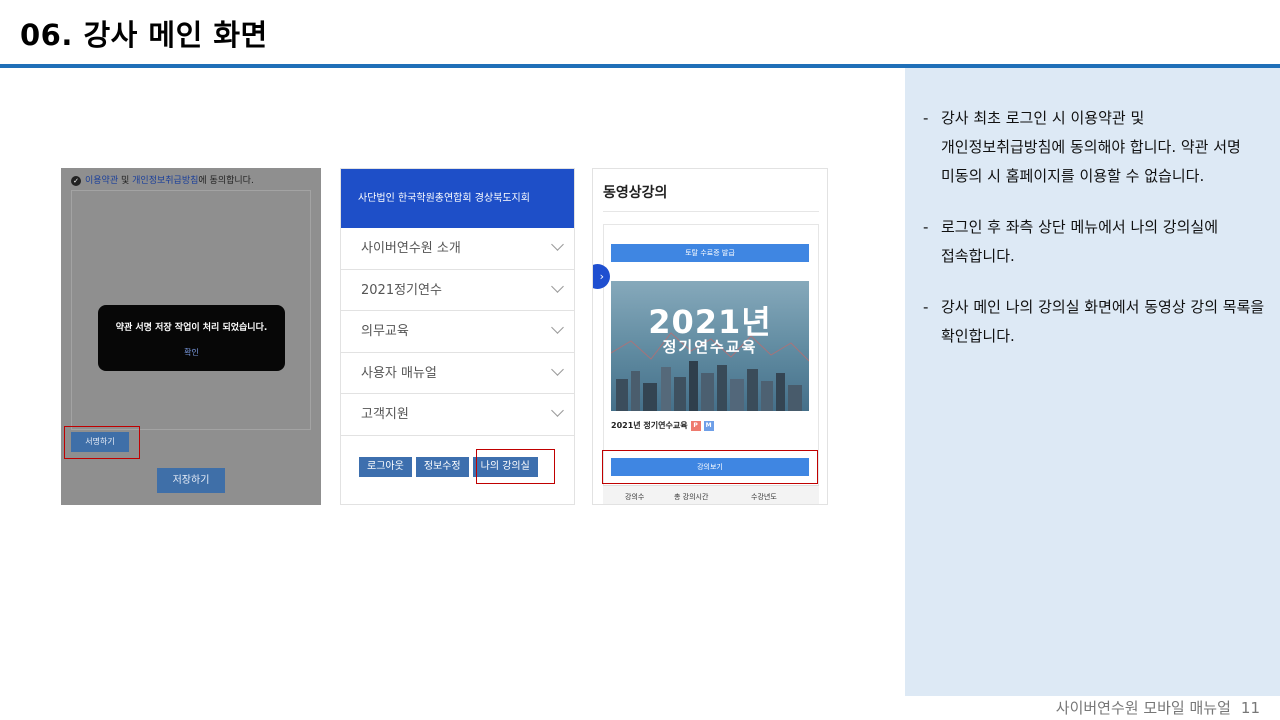 The width and height of the screenshot is (1280, 720). I want to click on heading-divider, so click(711, 211).